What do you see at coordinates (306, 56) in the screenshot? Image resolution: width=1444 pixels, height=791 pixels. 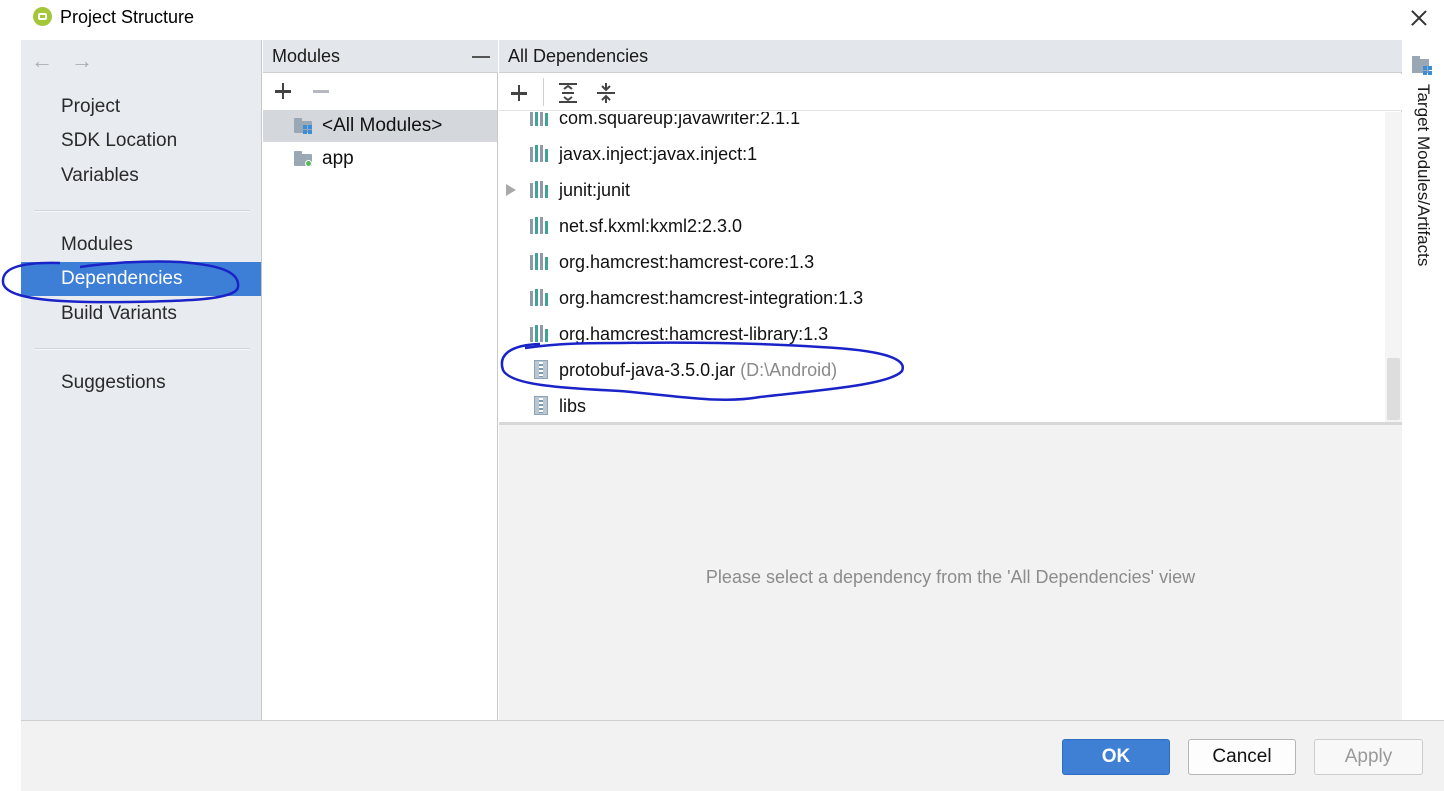 I see `modules-header-label: Modules` at bounding box center [306, 56].